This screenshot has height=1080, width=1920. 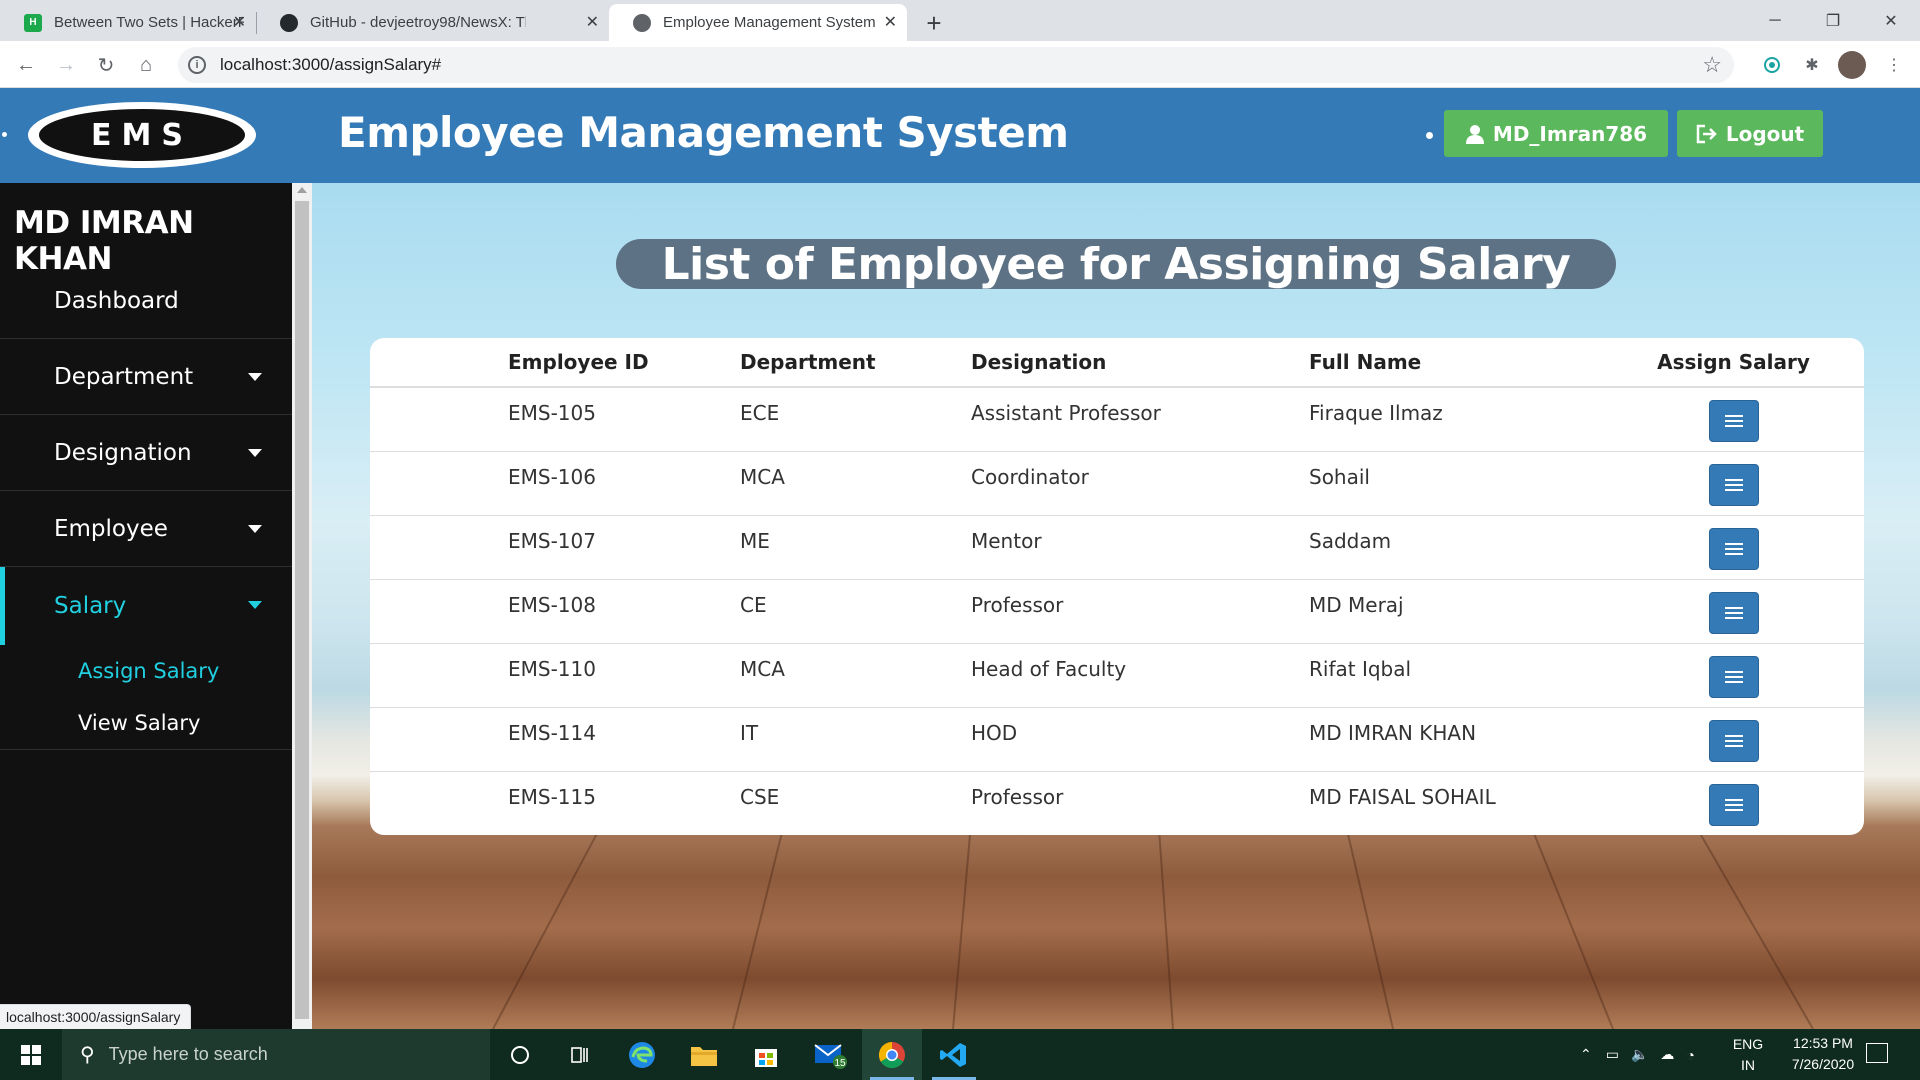 What do you see at coordinates (1456, 419) in the screenshot?
I see `full-name-cell: Firaque Ilmaz` at bounding box center [1456, 419].